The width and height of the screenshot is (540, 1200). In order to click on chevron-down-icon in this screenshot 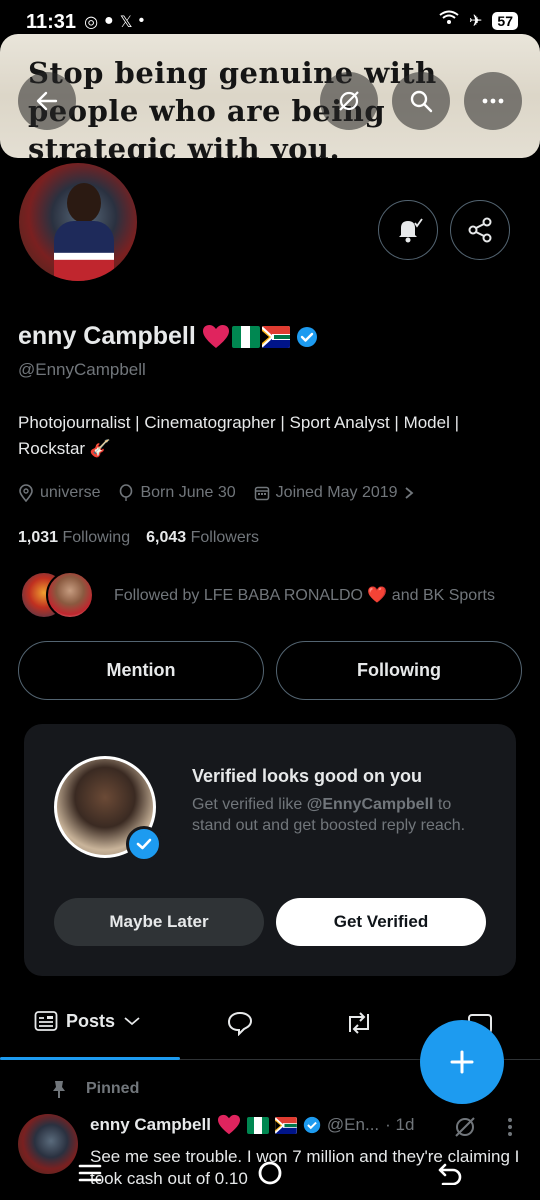, I will do `click(132, 1021)`.